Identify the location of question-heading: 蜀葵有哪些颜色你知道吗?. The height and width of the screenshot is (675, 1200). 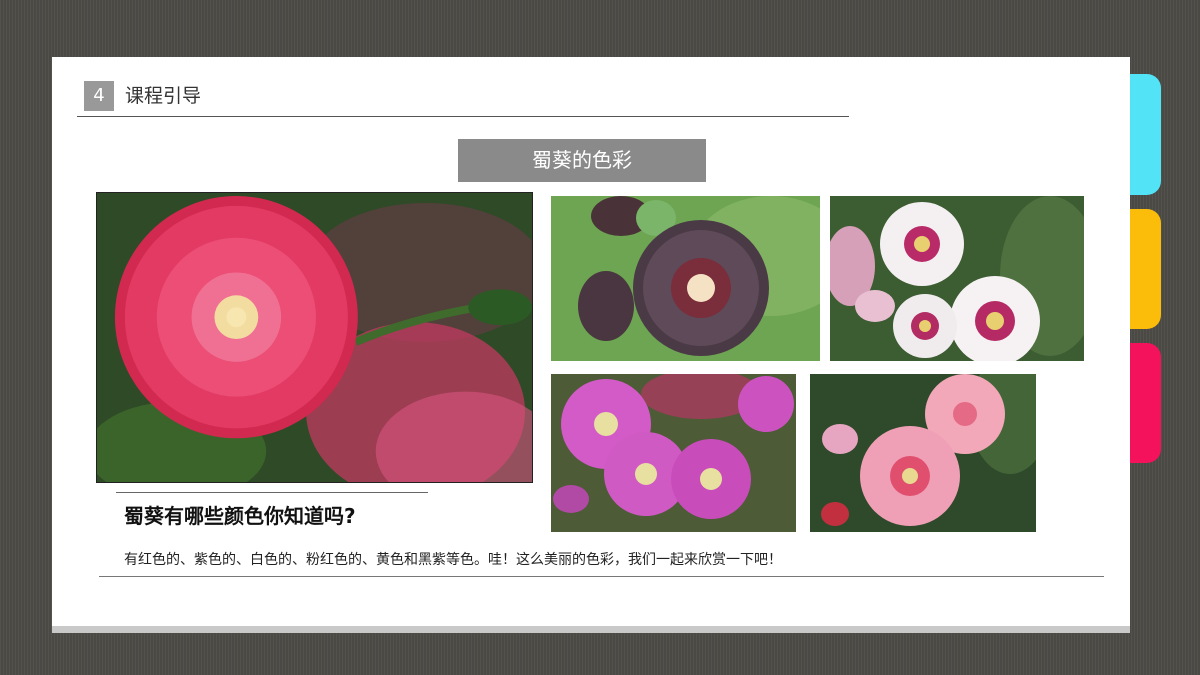
(240, 516).